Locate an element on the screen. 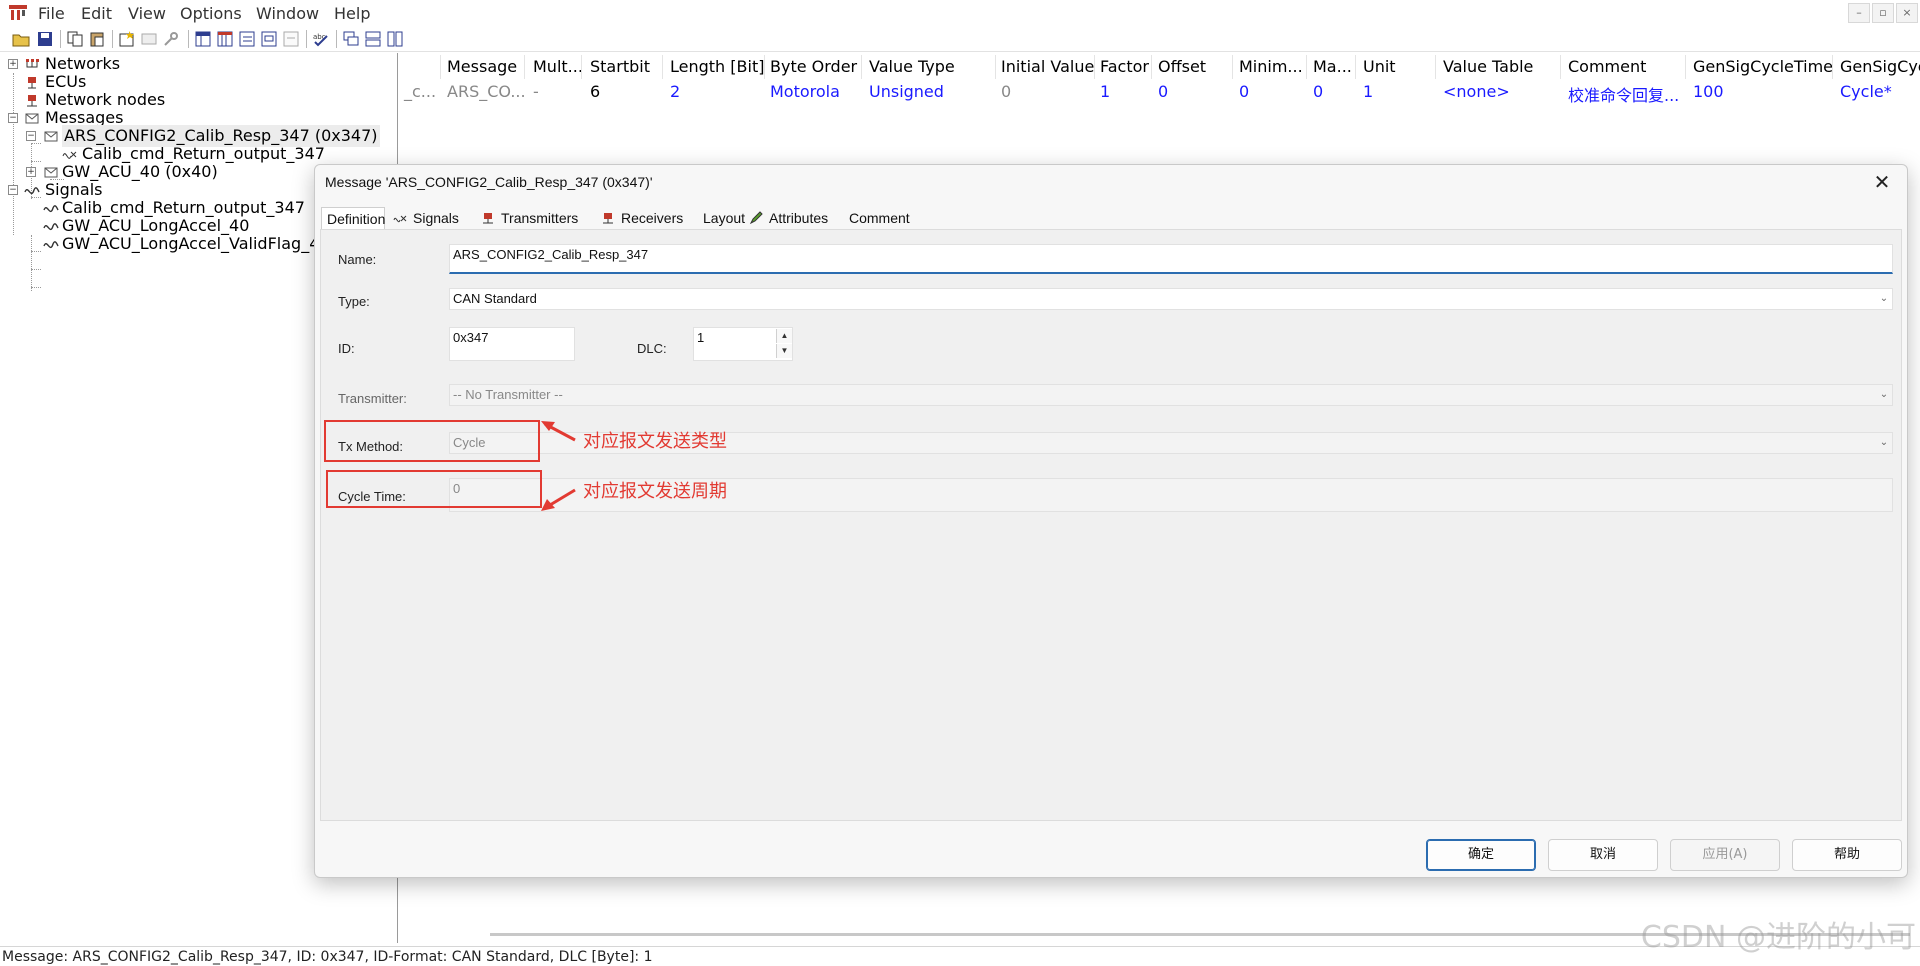 The width and height of the screenshot is (1920, 966). tab-attributes: Attributes is located at coordinates (788, 218).